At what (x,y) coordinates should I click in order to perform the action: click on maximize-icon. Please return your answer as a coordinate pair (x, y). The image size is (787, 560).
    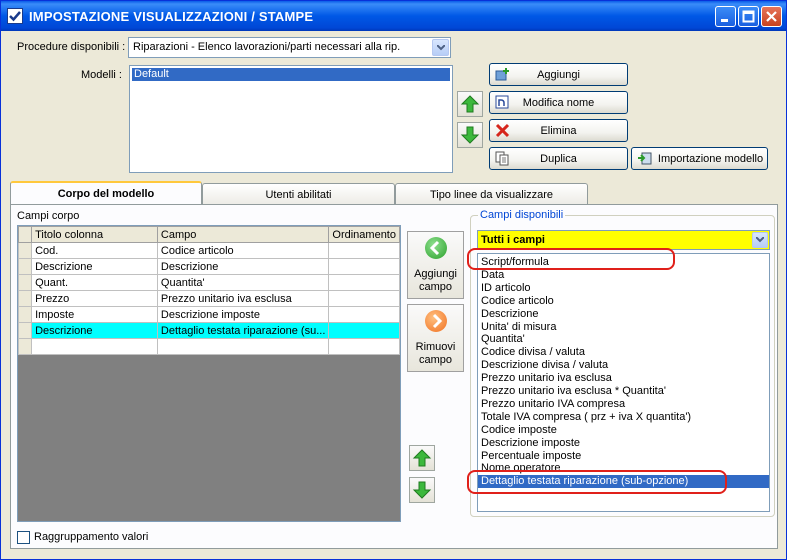
    Looking at the image, I should click on (748, 16).